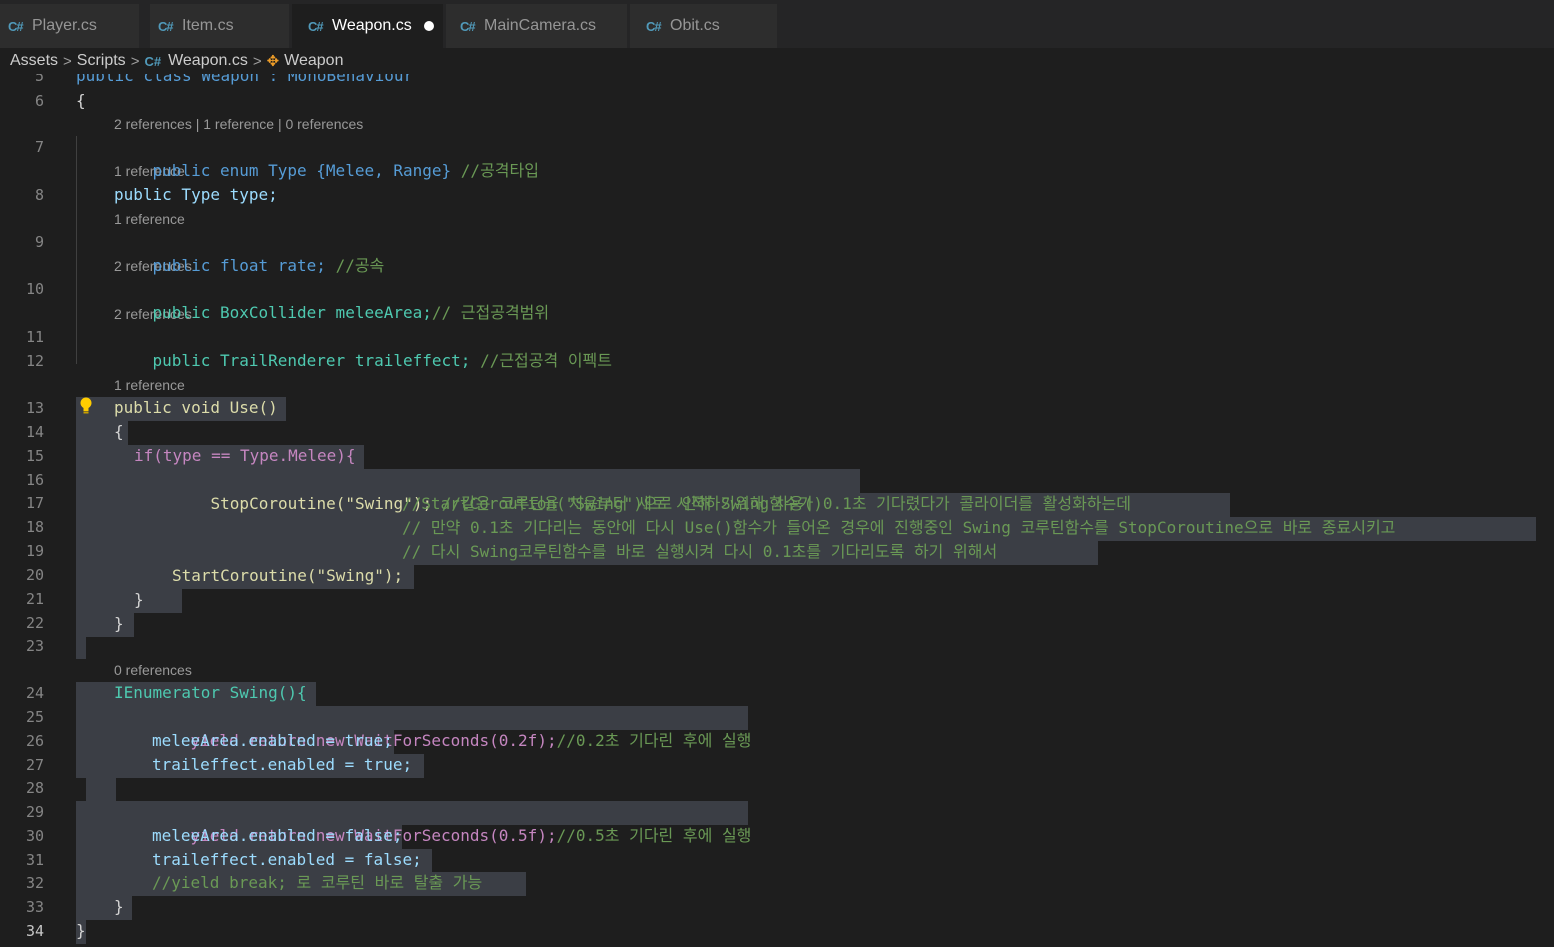  I want to click on tab-maincamera-cs: C# MainCamera.cs, so click(537, 26).